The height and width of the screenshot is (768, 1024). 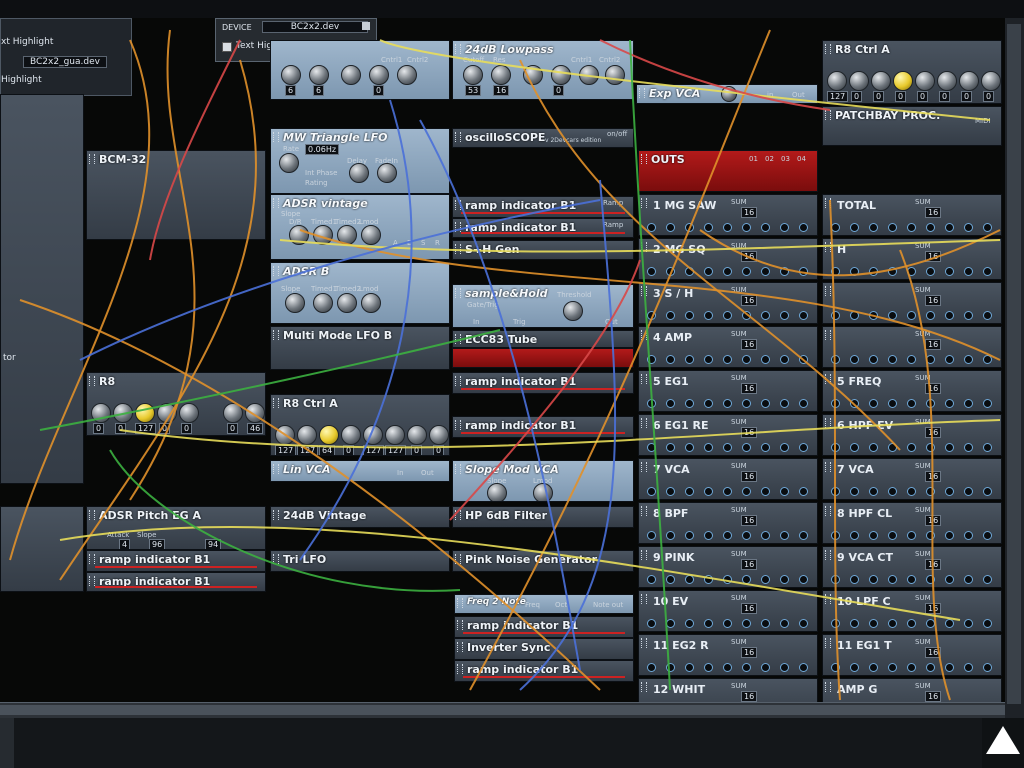 I want to click on cutoff-knob, so click(x=473, y=75).